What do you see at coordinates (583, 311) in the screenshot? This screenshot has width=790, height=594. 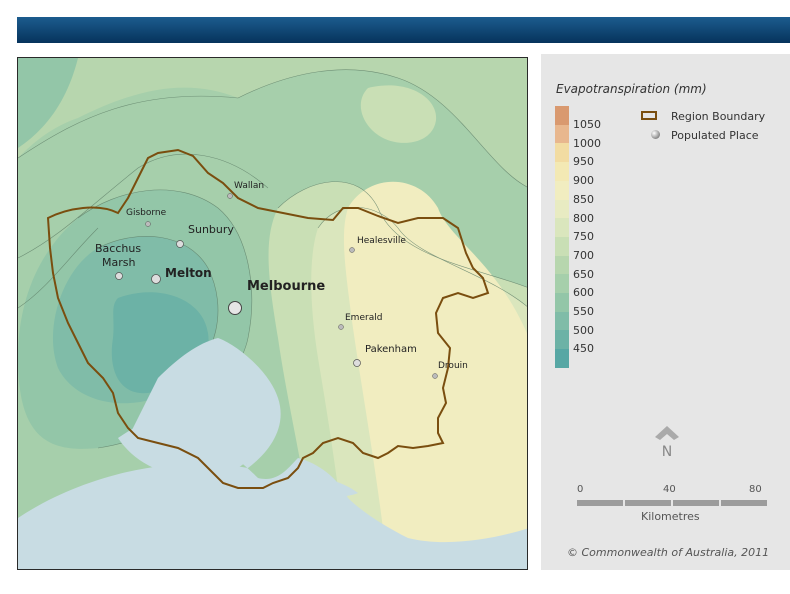 I see `scale-label: 550` at bounding box center [583, 311].